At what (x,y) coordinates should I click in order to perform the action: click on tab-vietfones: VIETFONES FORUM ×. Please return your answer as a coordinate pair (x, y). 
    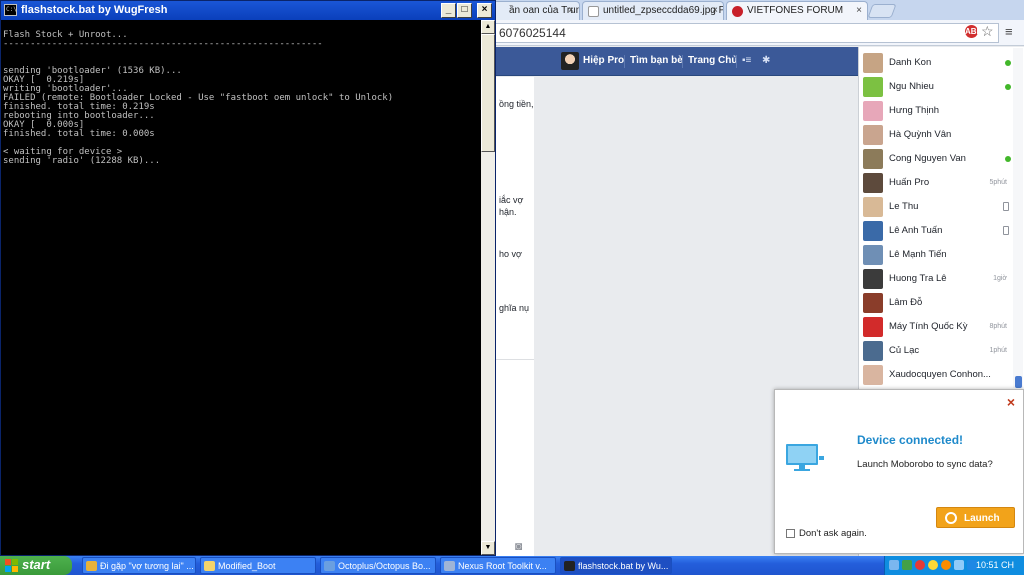
    Looking at the image, I should click on (797, 10).